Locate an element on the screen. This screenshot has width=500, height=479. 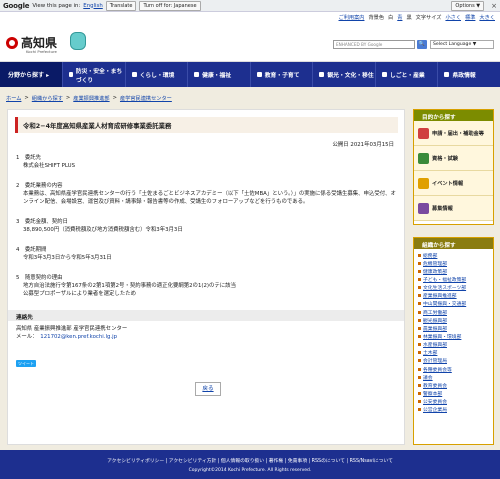
turn-off-button: Turn off for: Japanese is located at coordinates (170, 5).